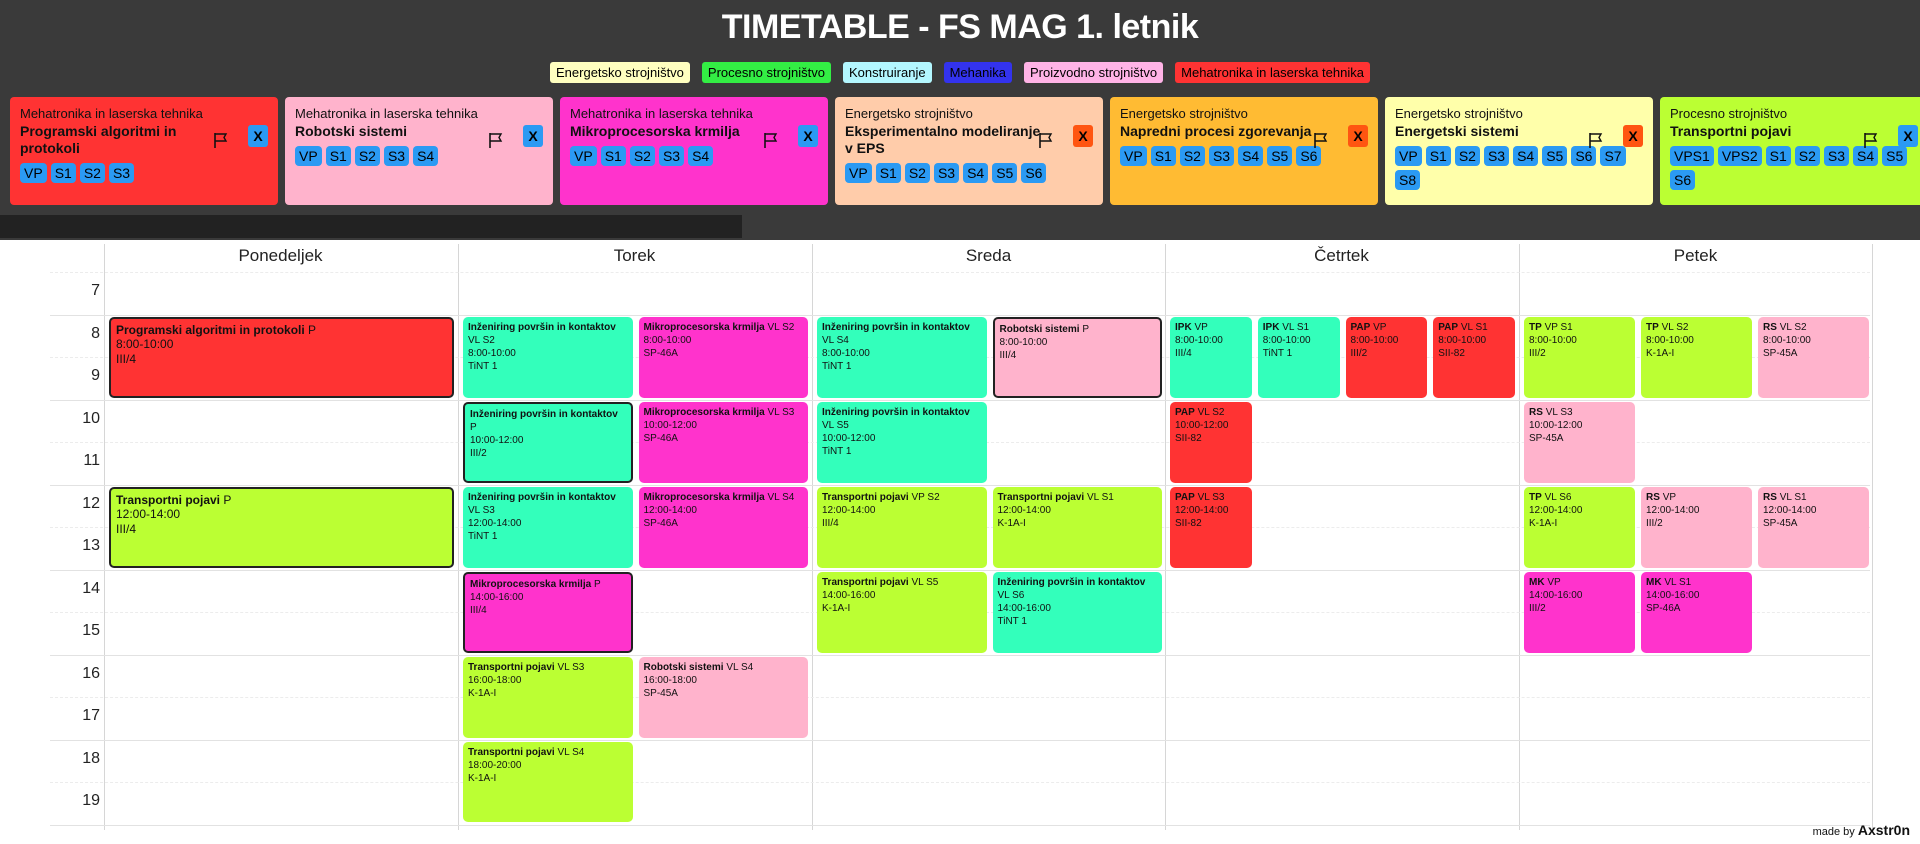 The image size is (1920, 844). What do you see at coordinates (1298, 357) in the screenshot?
I see `class-event: IPK VL S1 8:00-10:00 TiNT 1` at bounding box center [1298, 357].